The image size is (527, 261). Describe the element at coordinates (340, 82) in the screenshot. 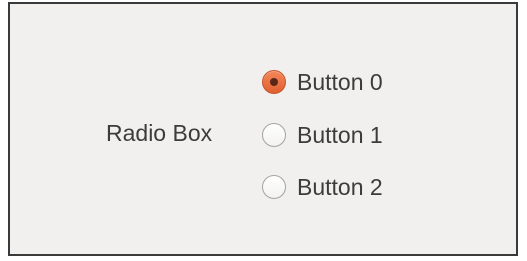

I see `radio-option-label: Button 0` at that location.